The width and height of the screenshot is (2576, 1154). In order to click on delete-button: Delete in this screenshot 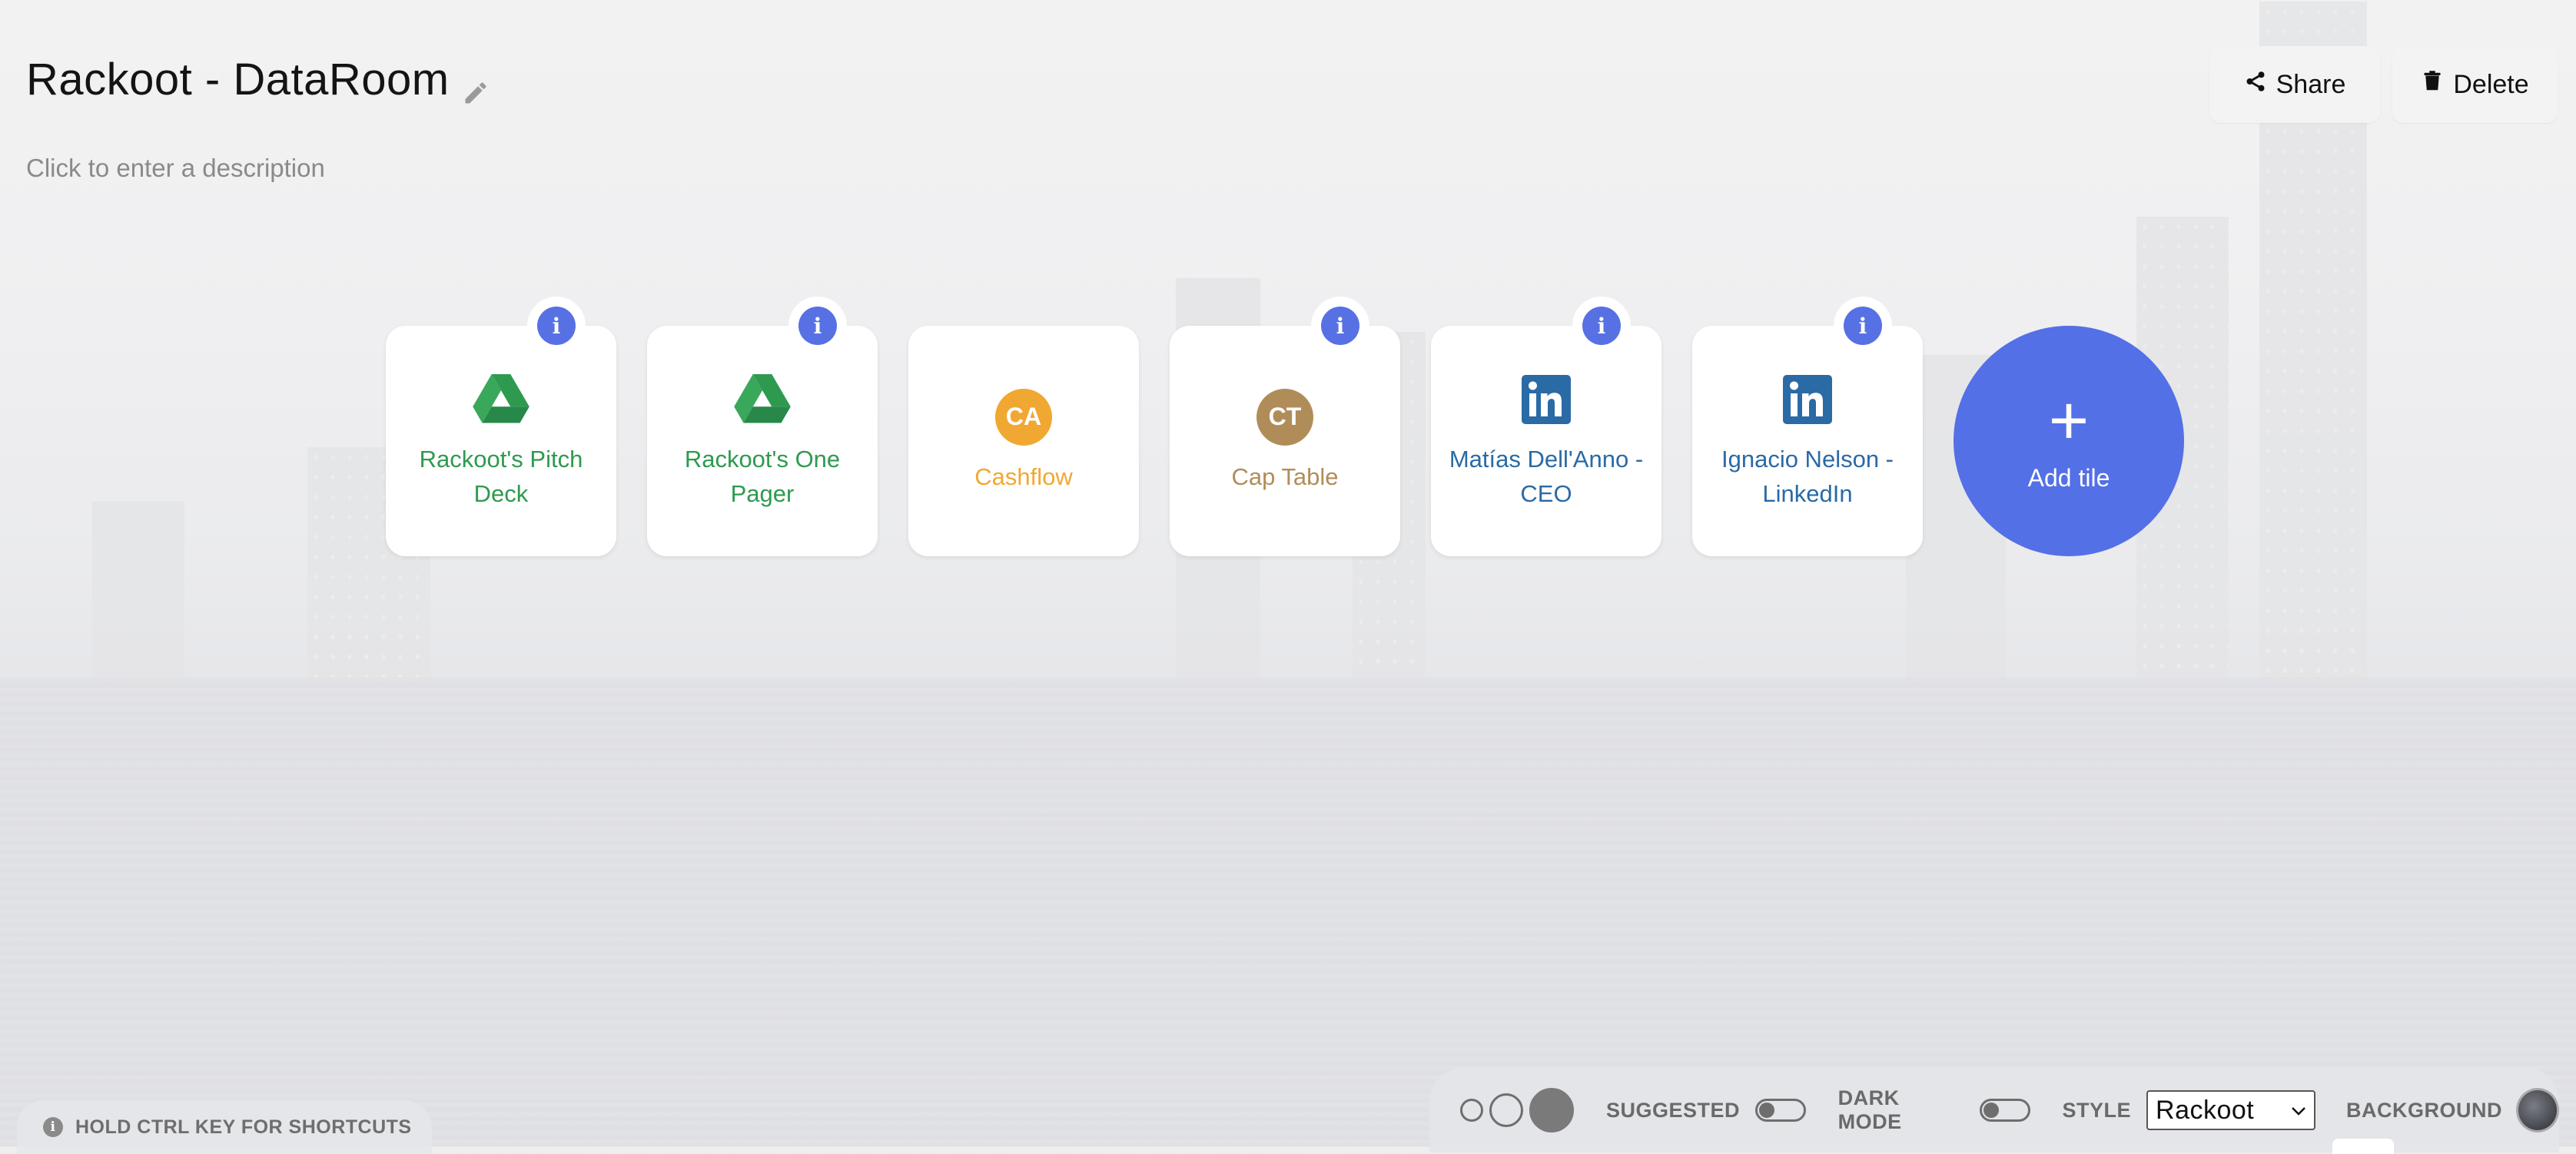, I will do `click(2475, 84)`.